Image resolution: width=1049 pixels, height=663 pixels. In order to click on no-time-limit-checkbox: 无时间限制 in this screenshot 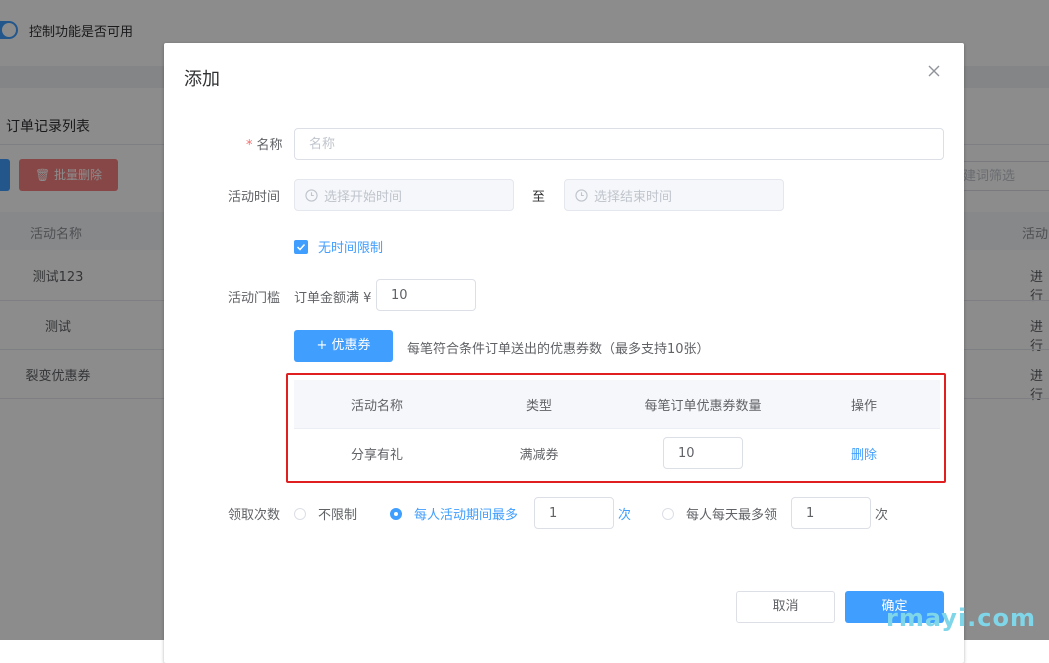, I will do `click(338, 246)`.